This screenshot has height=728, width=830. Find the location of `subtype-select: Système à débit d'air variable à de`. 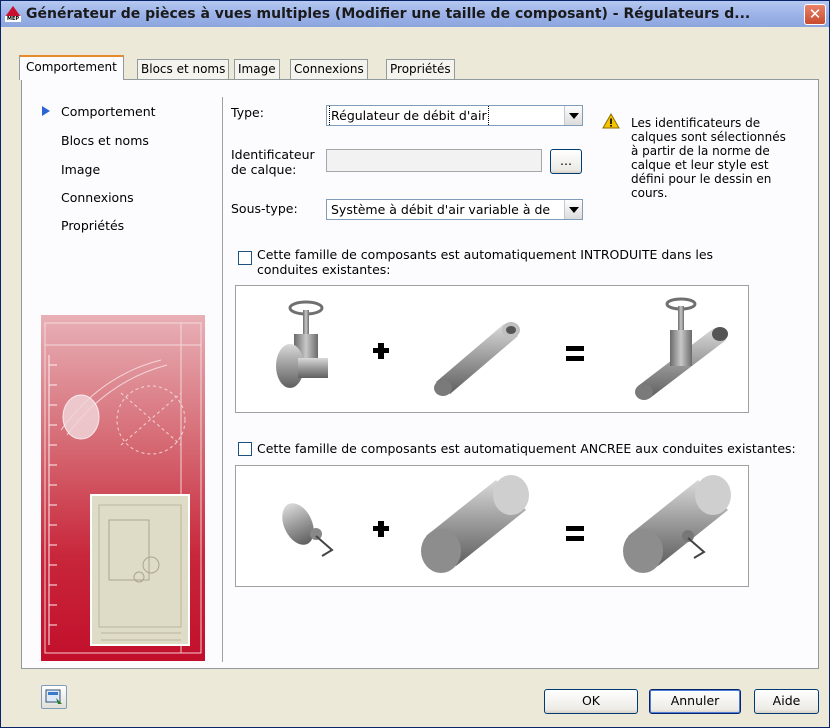

subtype-select: Système à débit d'air variable à de is located at coordinates (454, 209).